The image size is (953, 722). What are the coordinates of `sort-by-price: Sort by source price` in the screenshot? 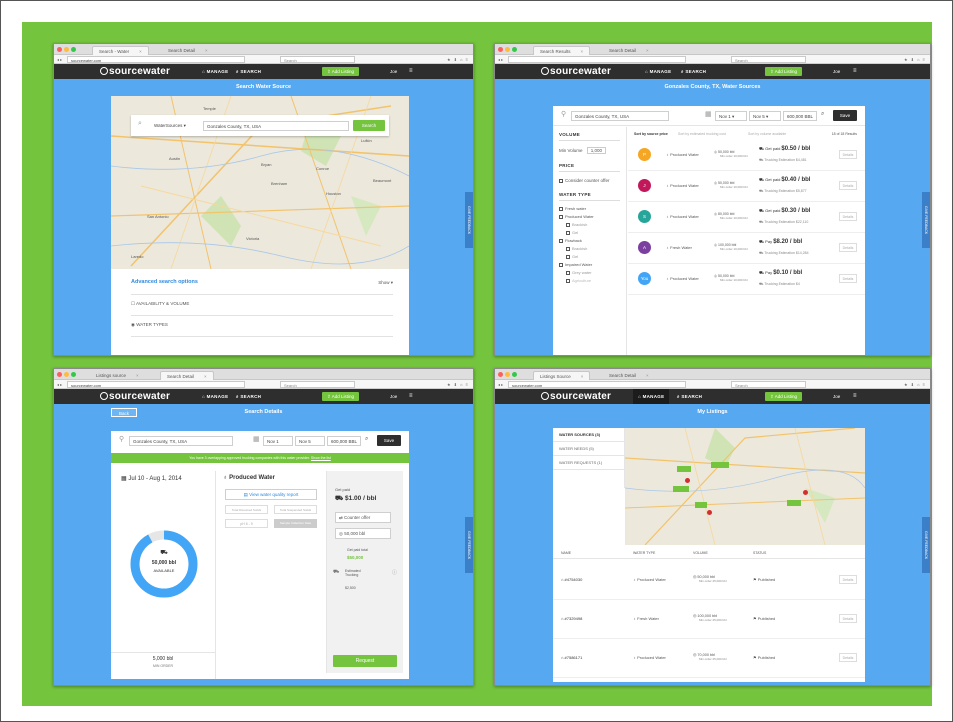 It's located at (651, 134).